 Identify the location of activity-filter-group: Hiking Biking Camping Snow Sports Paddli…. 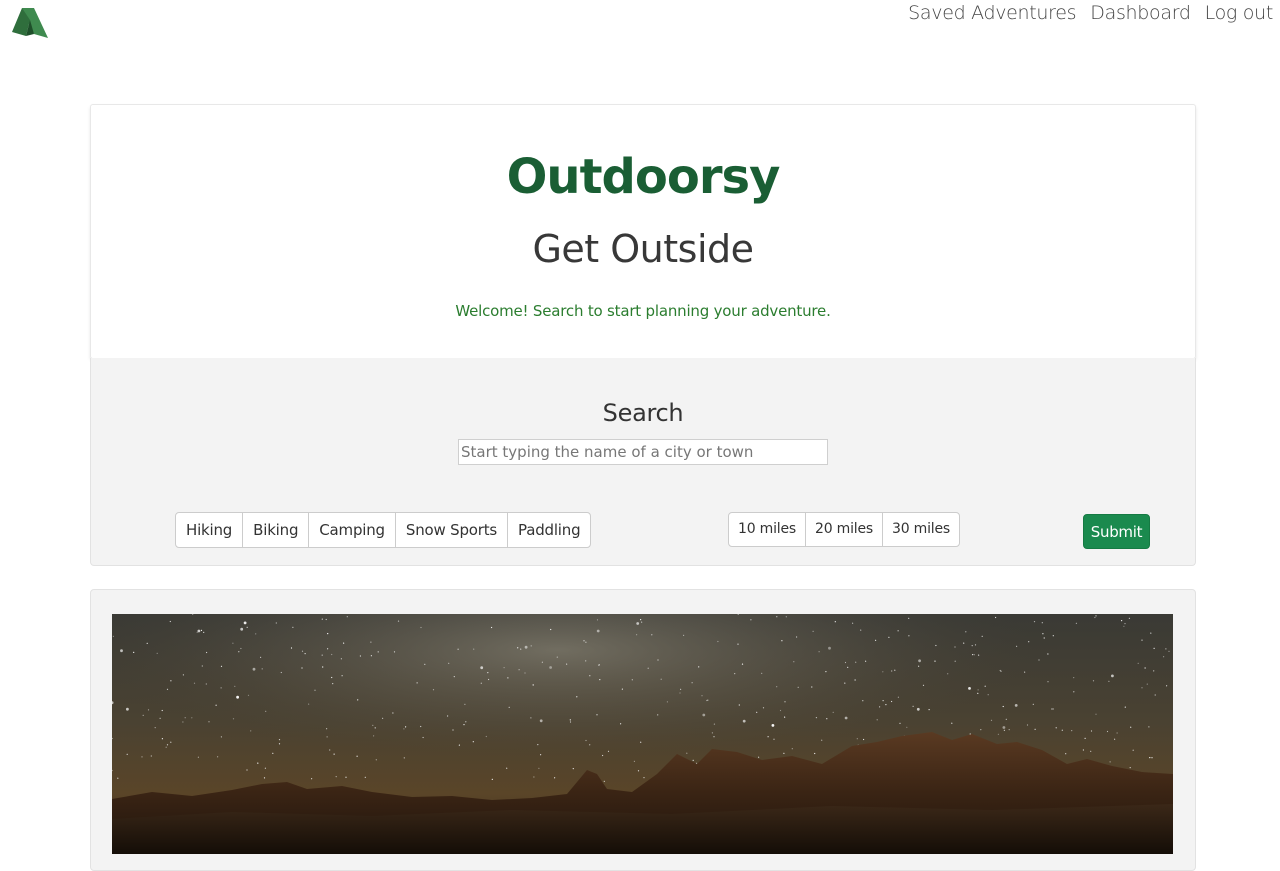
(383, 530).